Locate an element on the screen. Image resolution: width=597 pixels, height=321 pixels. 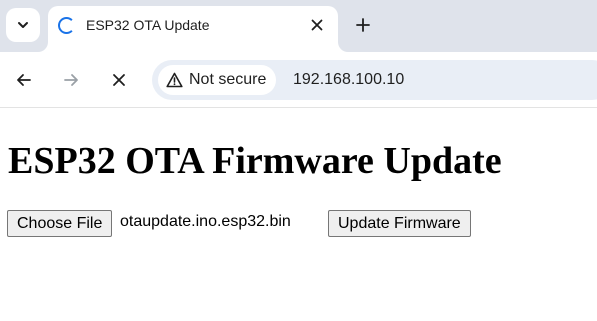
security-label: Not secure is located at coordinates (228, 79).